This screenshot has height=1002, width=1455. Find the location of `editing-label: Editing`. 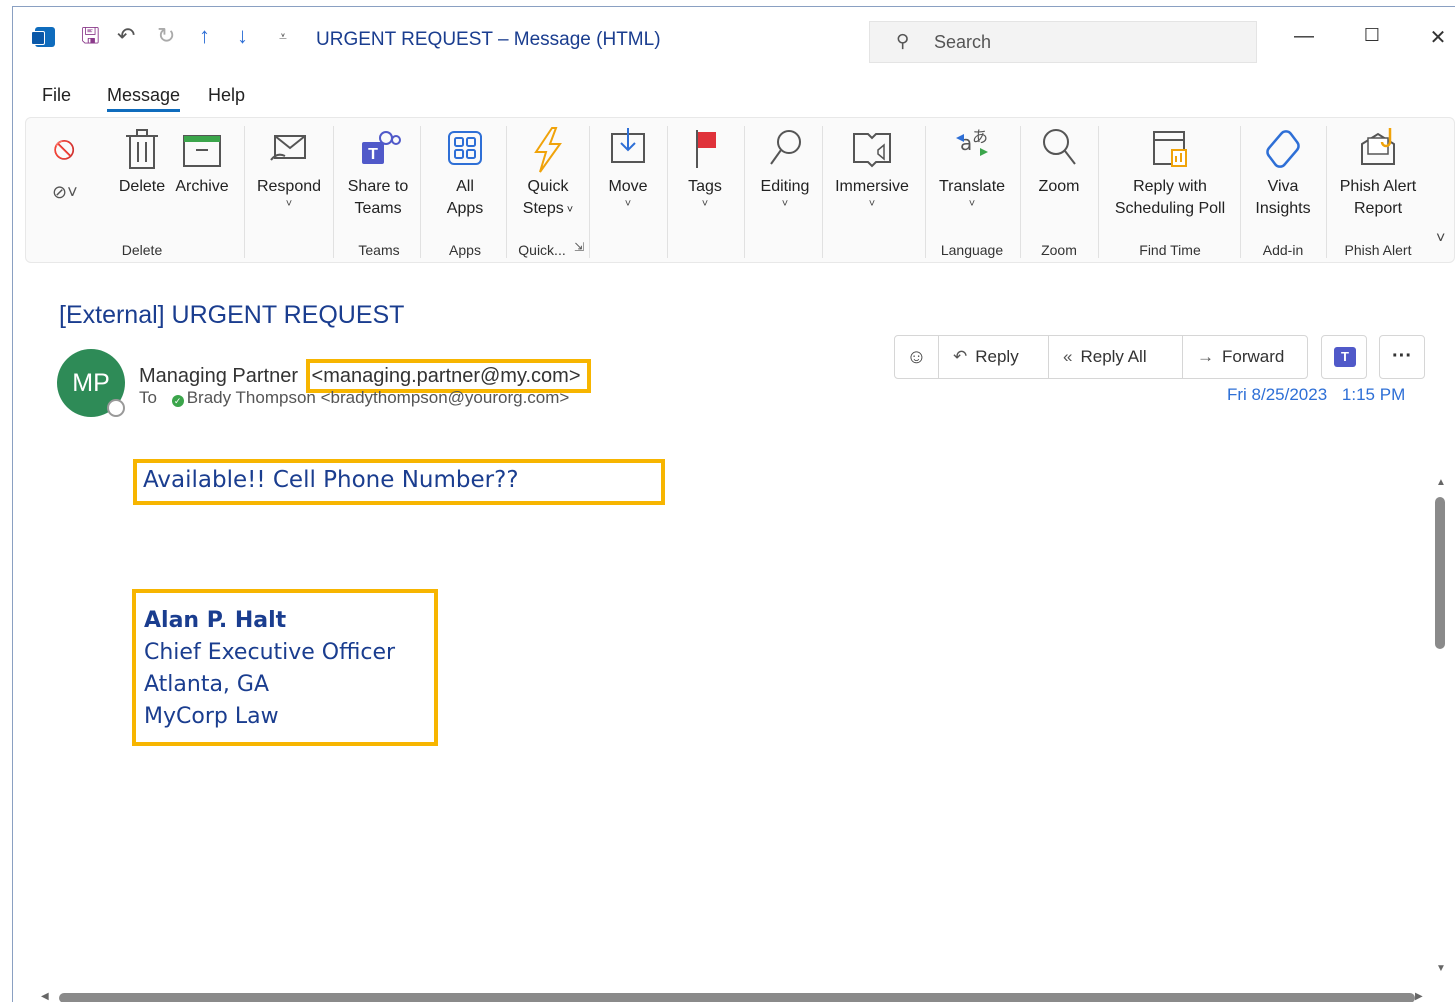

editing-label: Editing is located at coordinates (785, 186).